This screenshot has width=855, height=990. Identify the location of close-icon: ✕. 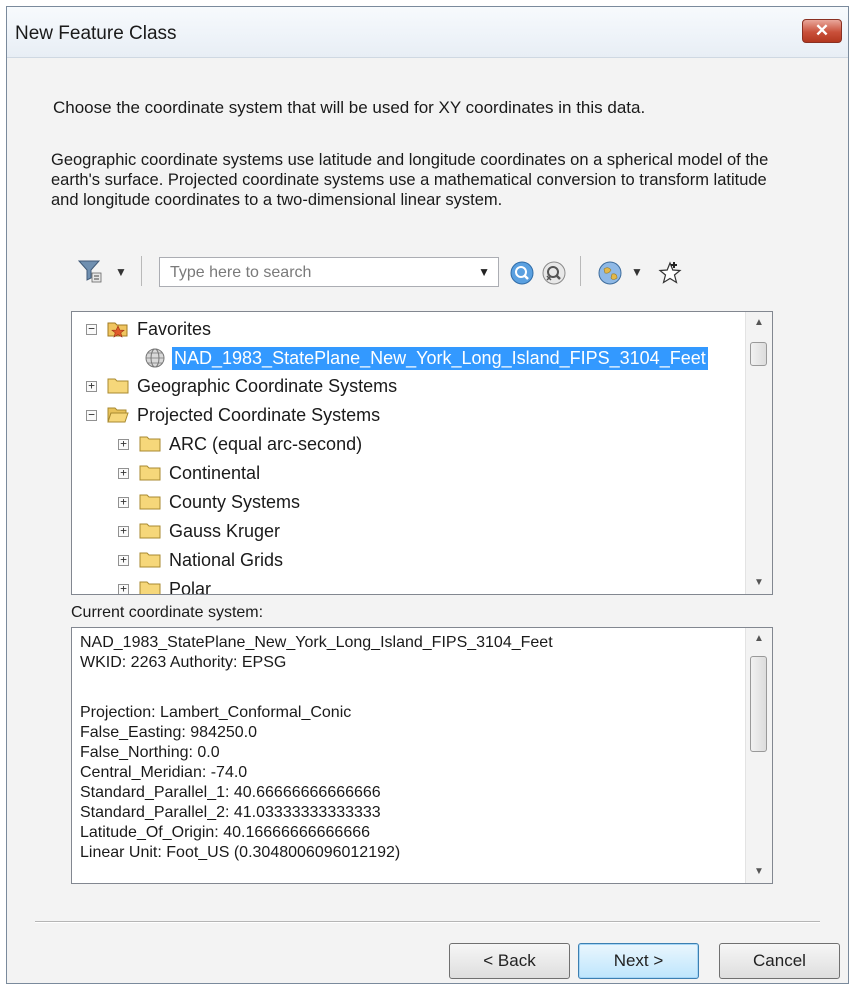
(822, 30).